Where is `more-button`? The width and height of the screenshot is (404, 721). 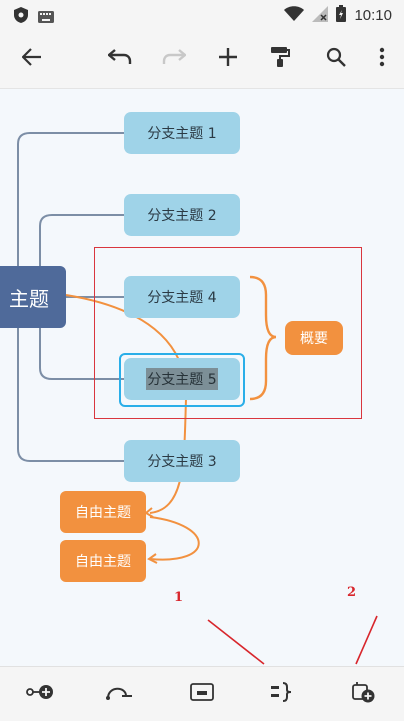 more-button is located at coordinates (382, 59).